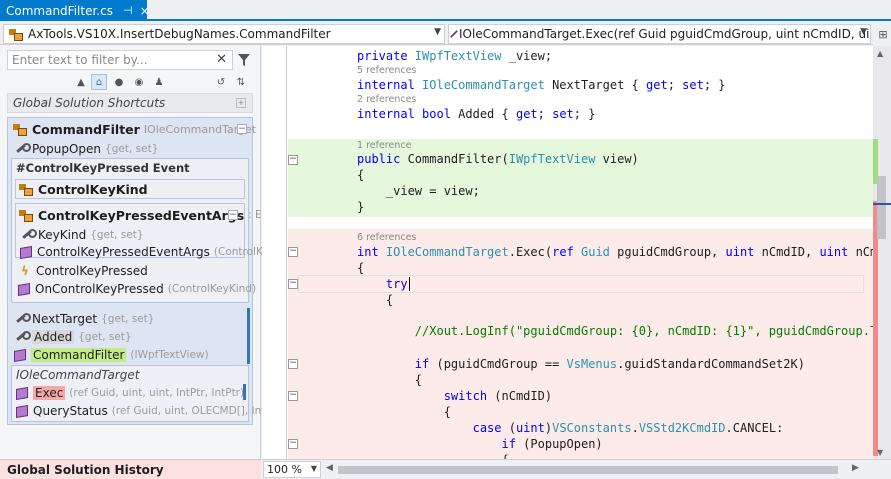 The image size is (891, 479). I want to click on interface-region-label: IOleCommandTarget, so click(77, 375).